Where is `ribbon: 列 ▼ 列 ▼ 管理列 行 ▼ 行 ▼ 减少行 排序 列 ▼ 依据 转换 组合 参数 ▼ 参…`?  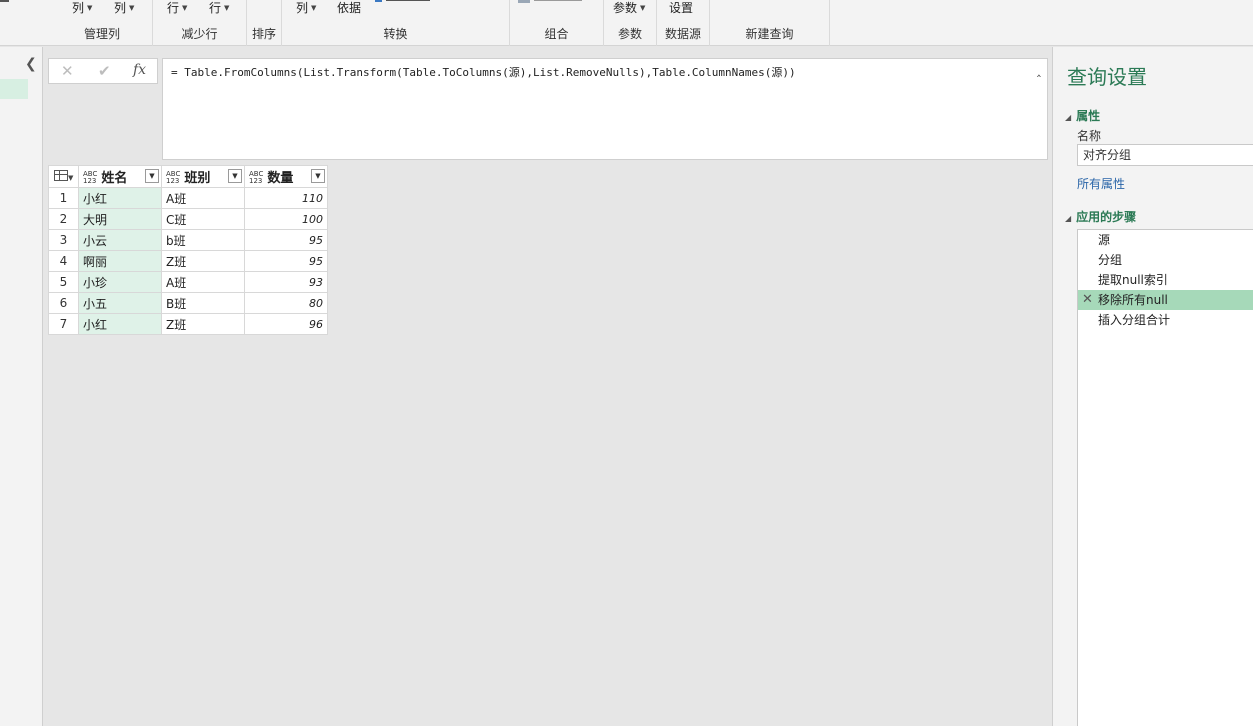
ribbon: 列 ▼ 列 ▼ 管理列 行 ▼ 行 ▼ 减少行 排序 列 ▼ 依据 转换 组合 参数 ▼ 参… is located at coordinates (626, 23).